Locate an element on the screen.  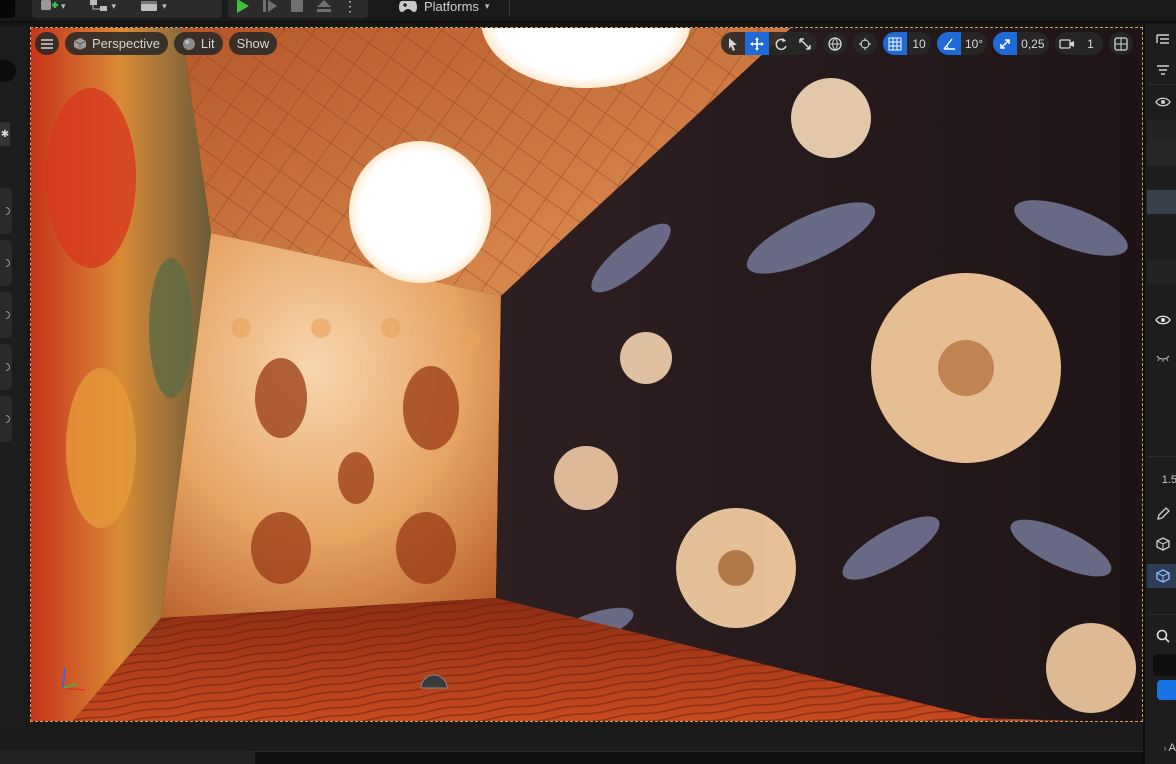
viewport-layout-button is located at coordinates (1120, 43).